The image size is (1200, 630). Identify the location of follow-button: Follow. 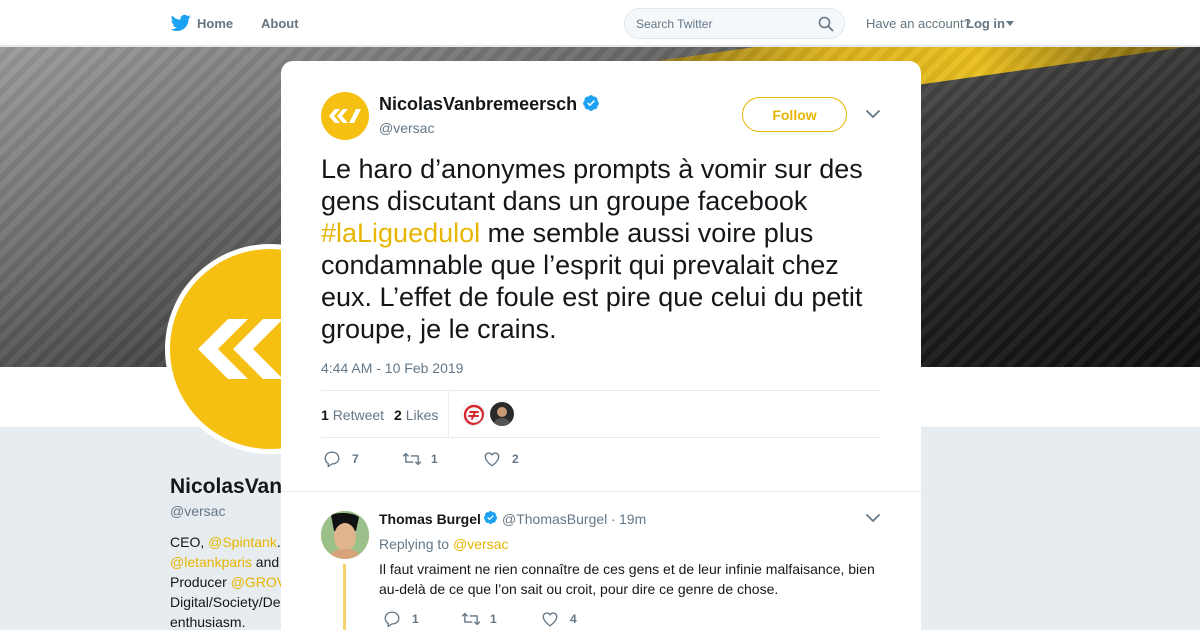
(794, 114).